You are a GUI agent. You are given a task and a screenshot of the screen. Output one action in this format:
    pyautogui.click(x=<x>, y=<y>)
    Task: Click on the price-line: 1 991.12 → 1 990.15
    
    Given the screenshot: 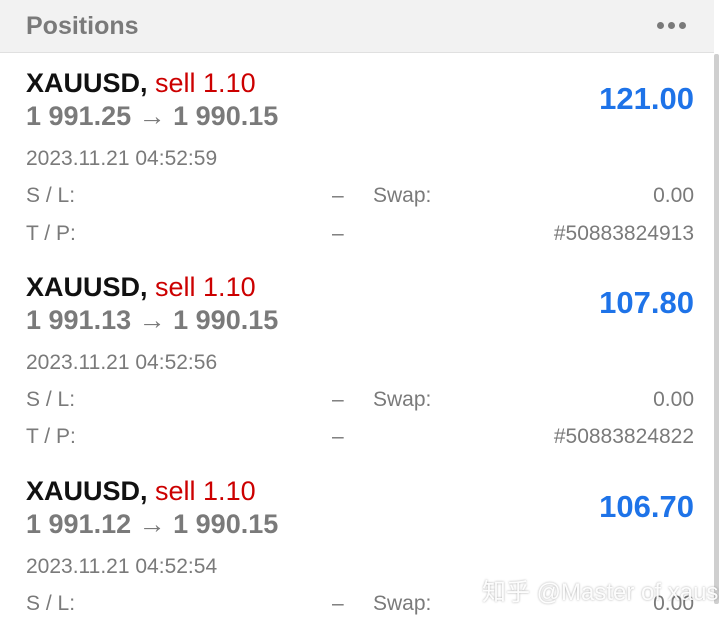 What is the action you would take?
    pyautogui.click(x=152, y=524)
    